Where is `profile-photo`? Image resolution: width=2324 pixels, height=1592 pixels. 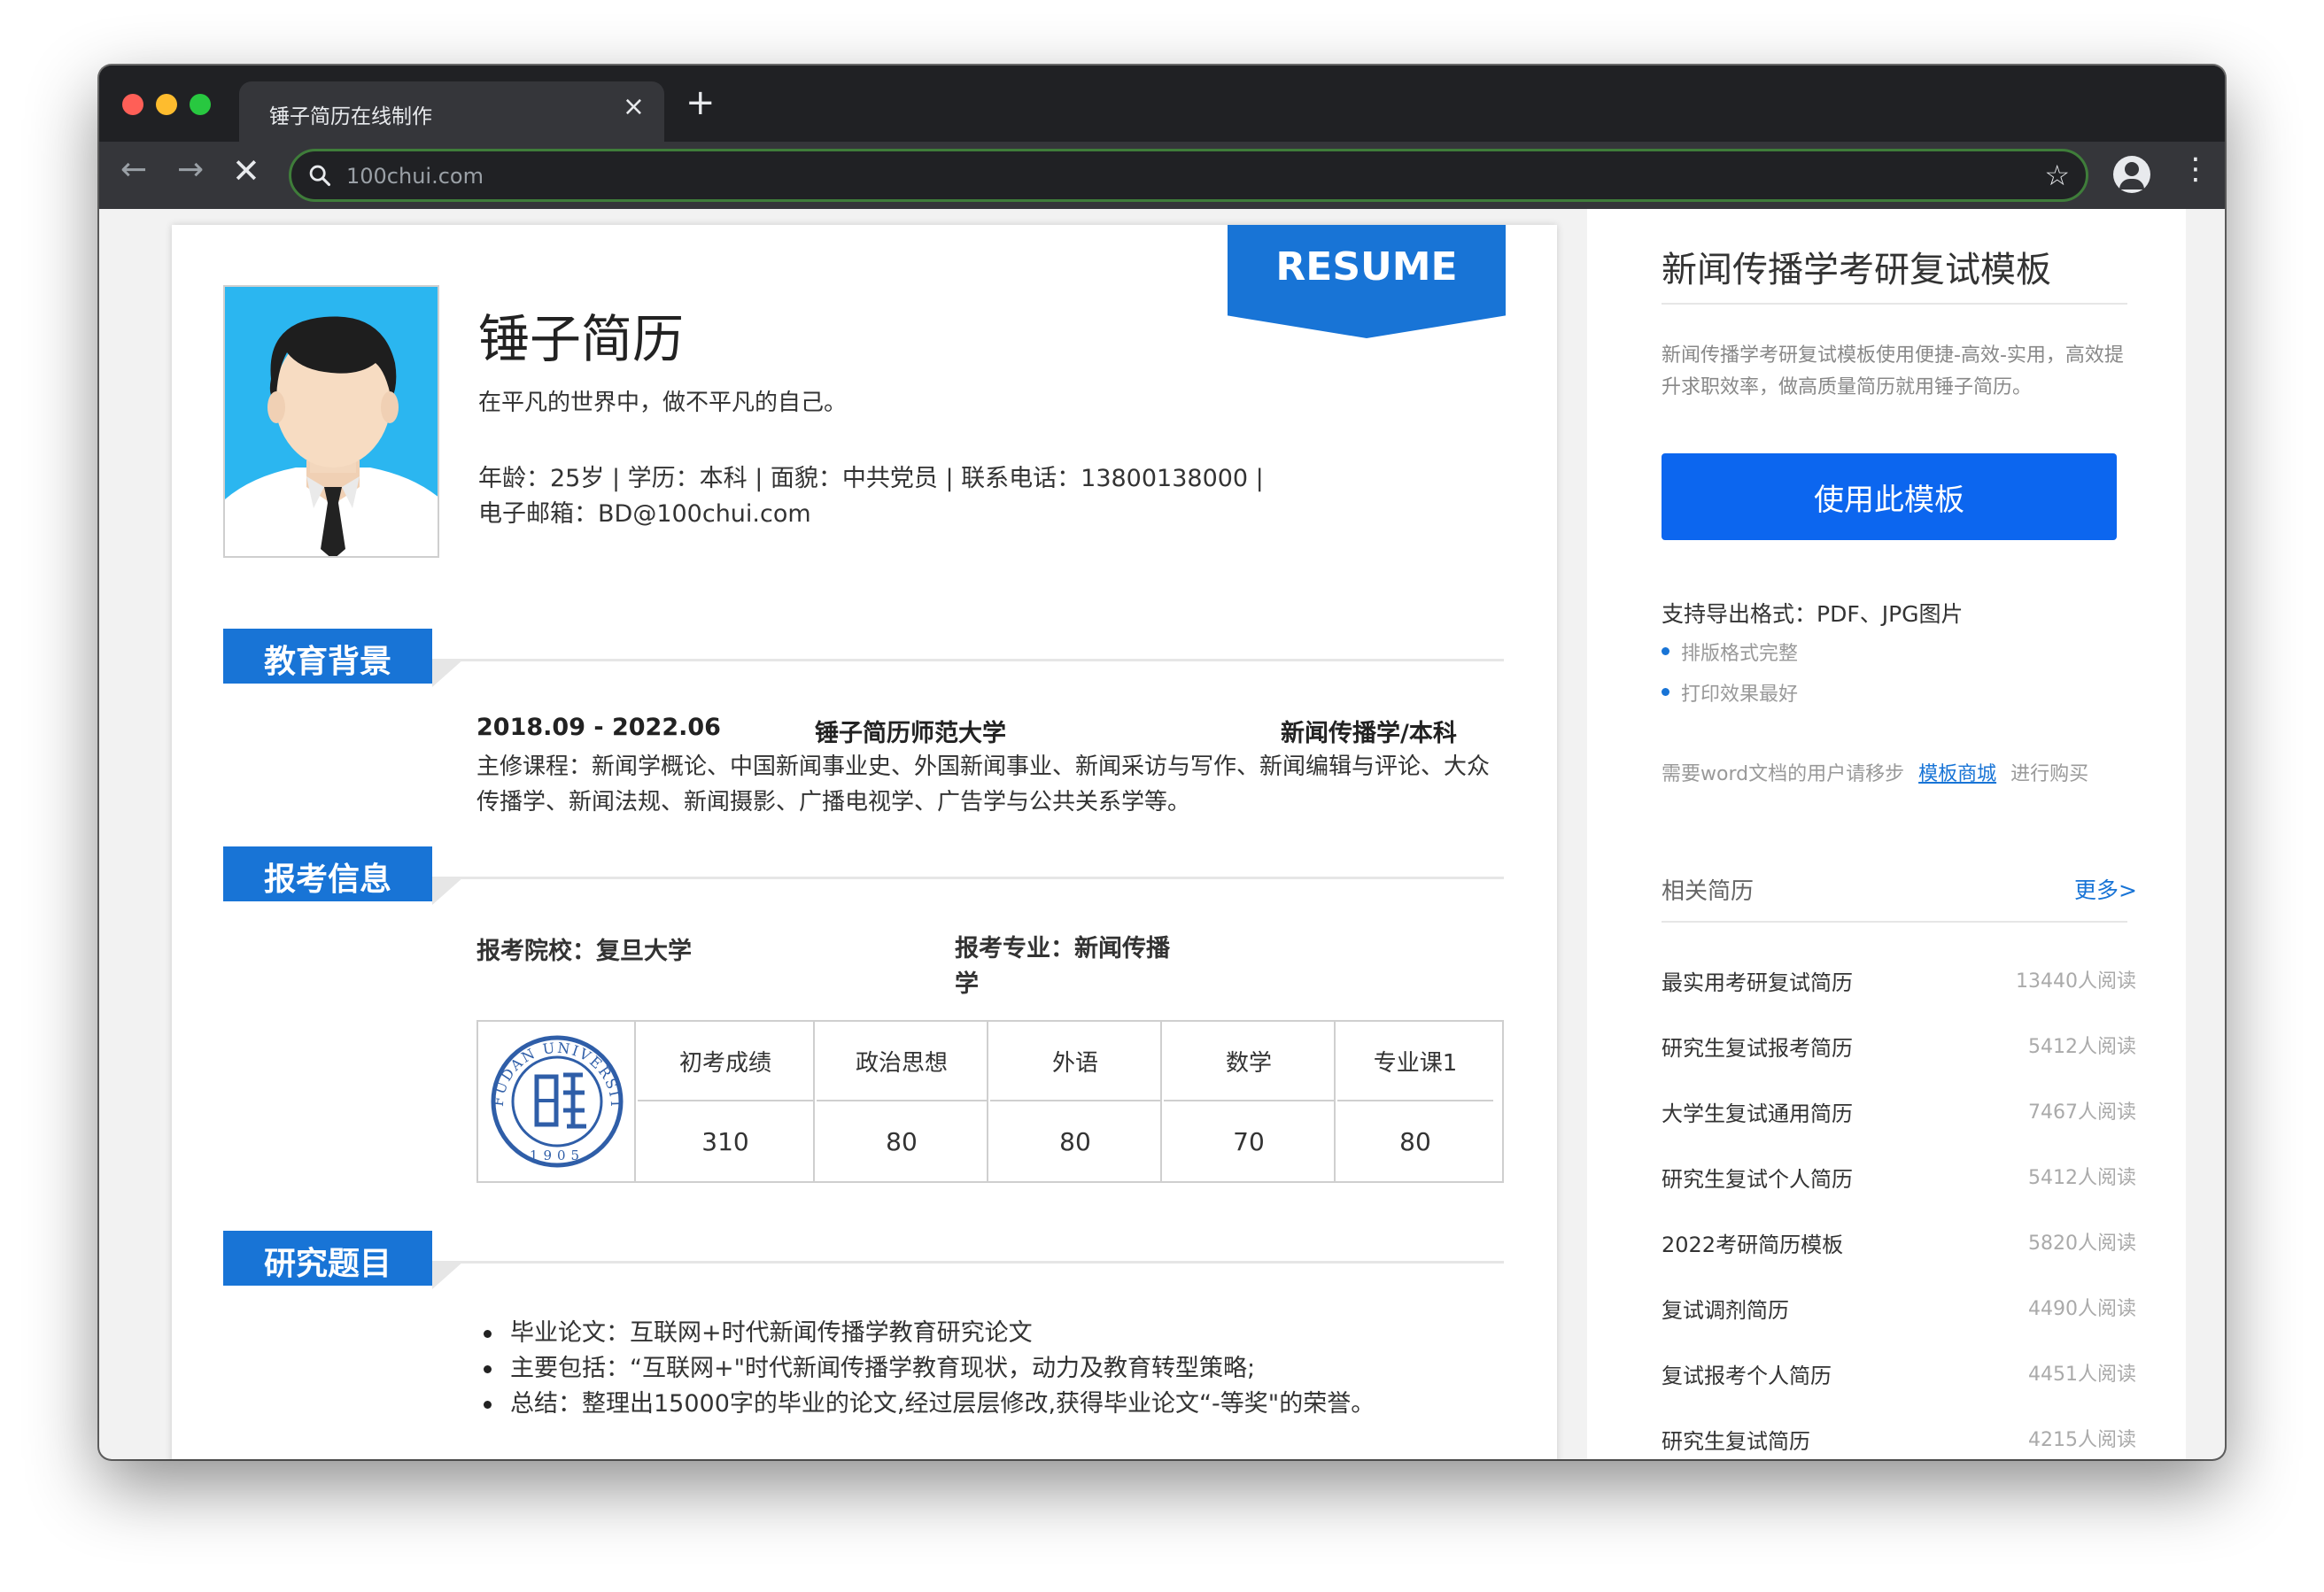
profile-photo is located at coordinates (331, 421).